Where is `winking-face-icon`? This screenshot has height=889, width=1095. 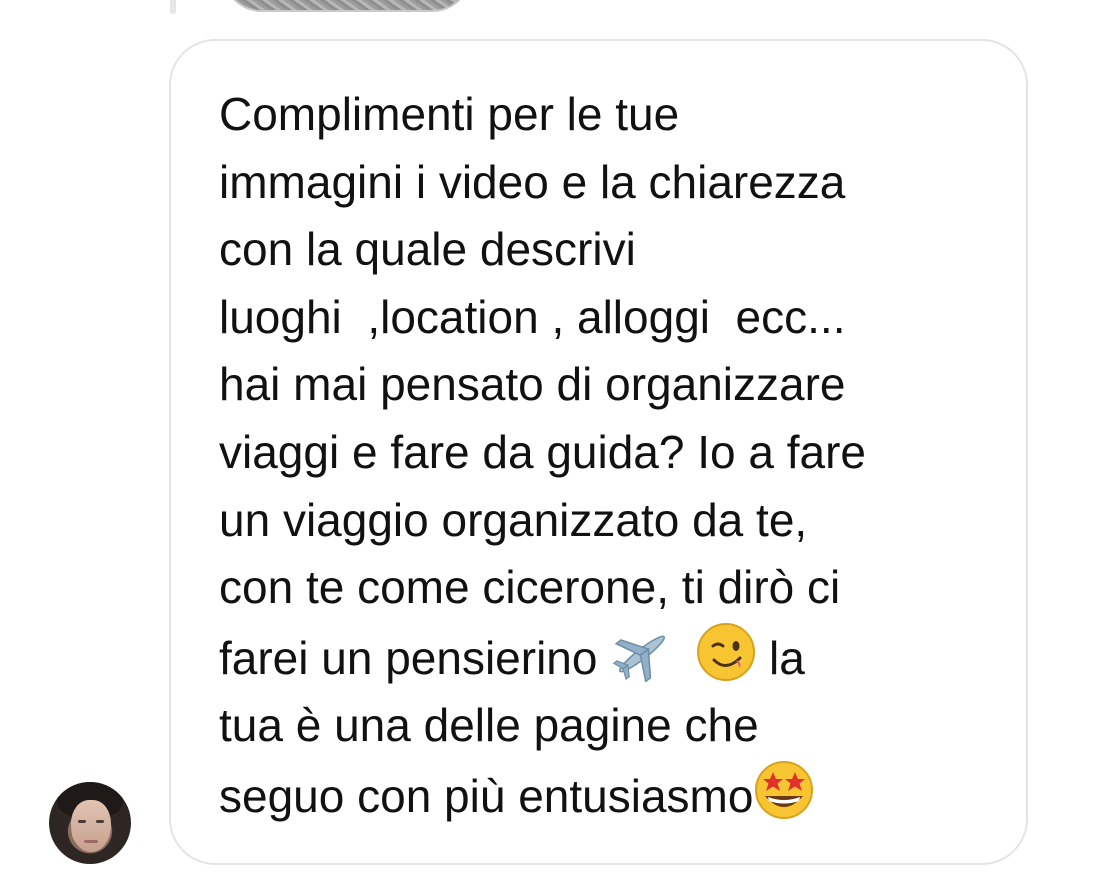 winking-face-icon is located at coordinates (726, 652).